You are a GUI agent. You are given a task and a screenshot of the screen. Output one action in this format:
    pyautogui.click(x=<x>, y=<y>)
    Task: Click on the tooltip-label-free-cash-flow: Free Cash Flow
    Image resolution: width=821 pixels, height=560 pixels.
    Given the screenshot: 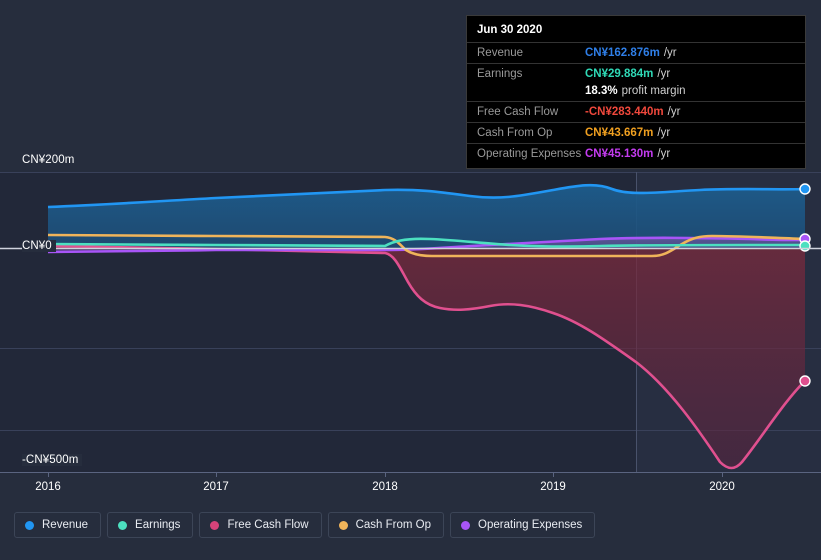 What is the action you would take?
    pyautogui.click(x=518, y=112)
    